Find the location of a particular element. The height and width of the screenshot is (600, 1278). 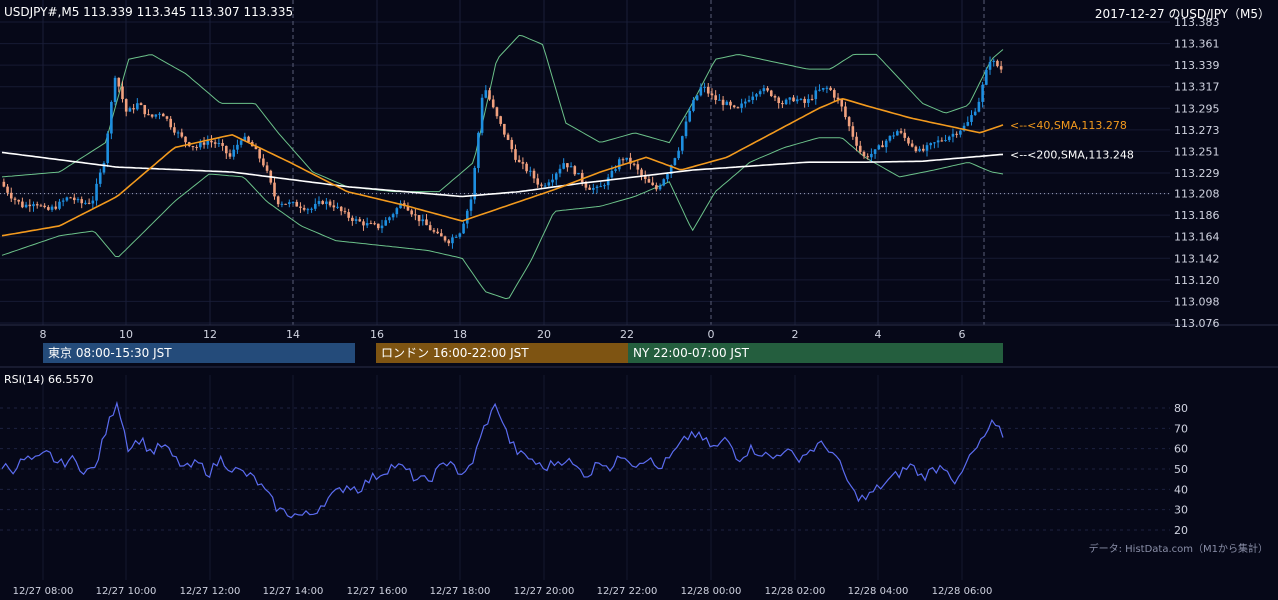

price-tick-label: 113.295 is located at coordinates (1197, 108).